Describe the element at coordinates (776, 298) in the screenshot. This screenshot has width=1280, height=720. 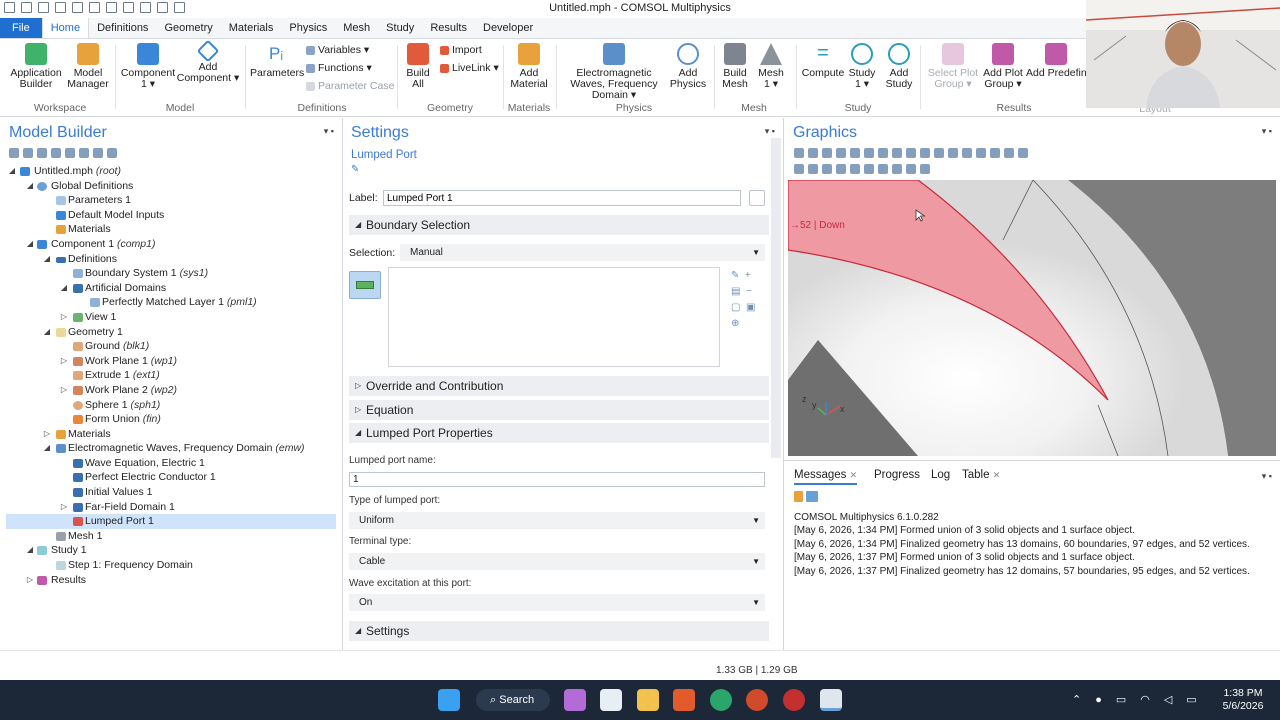
I see `settings-scrollbar` at that location.